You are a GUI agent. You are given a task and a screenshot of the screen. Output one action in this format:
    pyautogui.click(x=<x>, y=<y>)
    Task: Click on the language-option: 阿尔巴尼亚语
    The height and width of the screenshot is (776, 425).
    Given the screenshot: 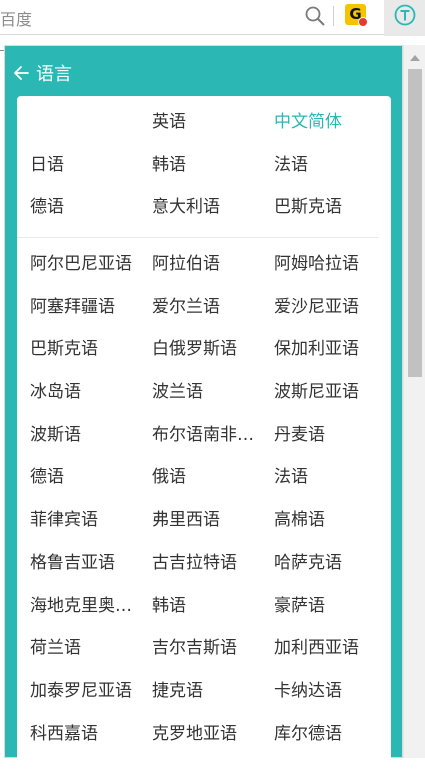 What is the action you would take?
    pyautogui.click(x=91, y=270)
    